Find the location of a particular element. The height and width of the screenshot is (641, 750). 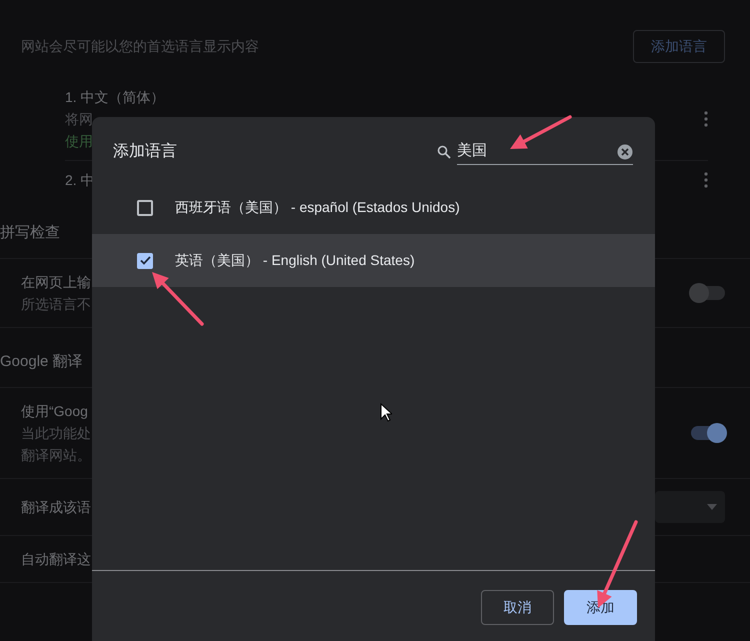

cancel-button: 取消 is located at coordinates (517, 607).